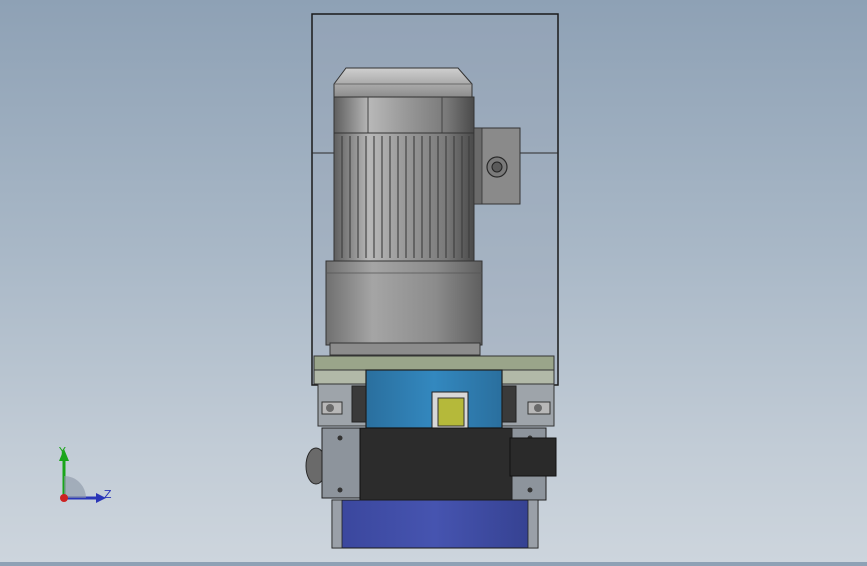  I want to click on valve-block, so click(434, 399).